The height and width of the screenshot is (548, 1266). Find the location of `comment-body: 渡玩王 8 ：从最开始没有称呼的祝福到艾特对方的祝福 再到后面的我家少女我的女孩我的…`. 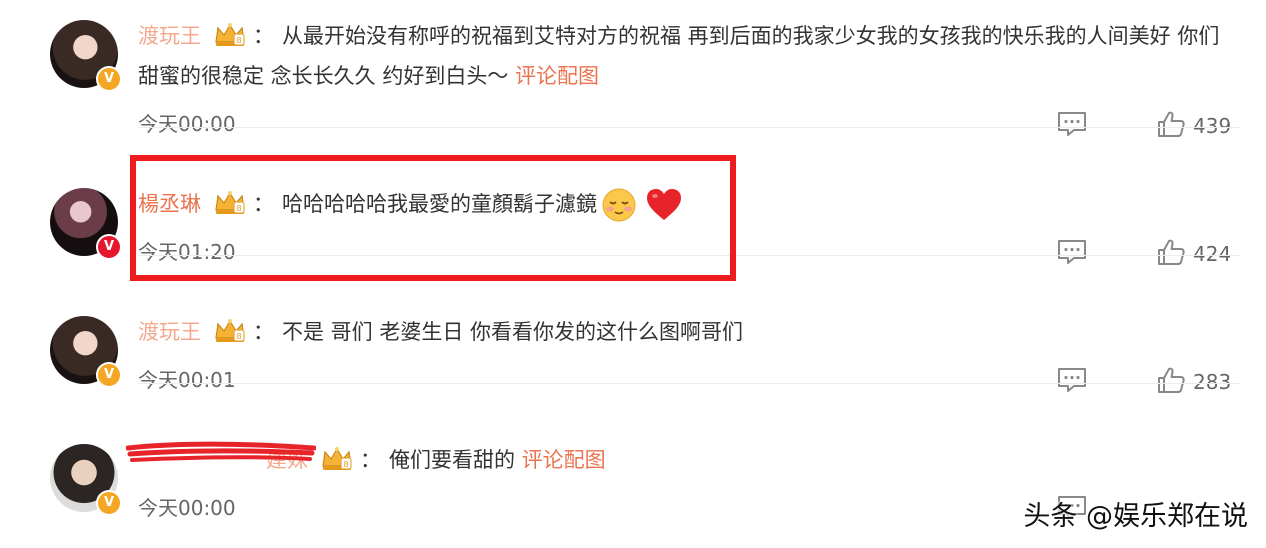

comment-body: 渡玩王 8 ：从最开始没有称呼的祝福到艾特对方的祝福 再到后面的我家少女我的女孩我的… is located at coordinates (687, 56).